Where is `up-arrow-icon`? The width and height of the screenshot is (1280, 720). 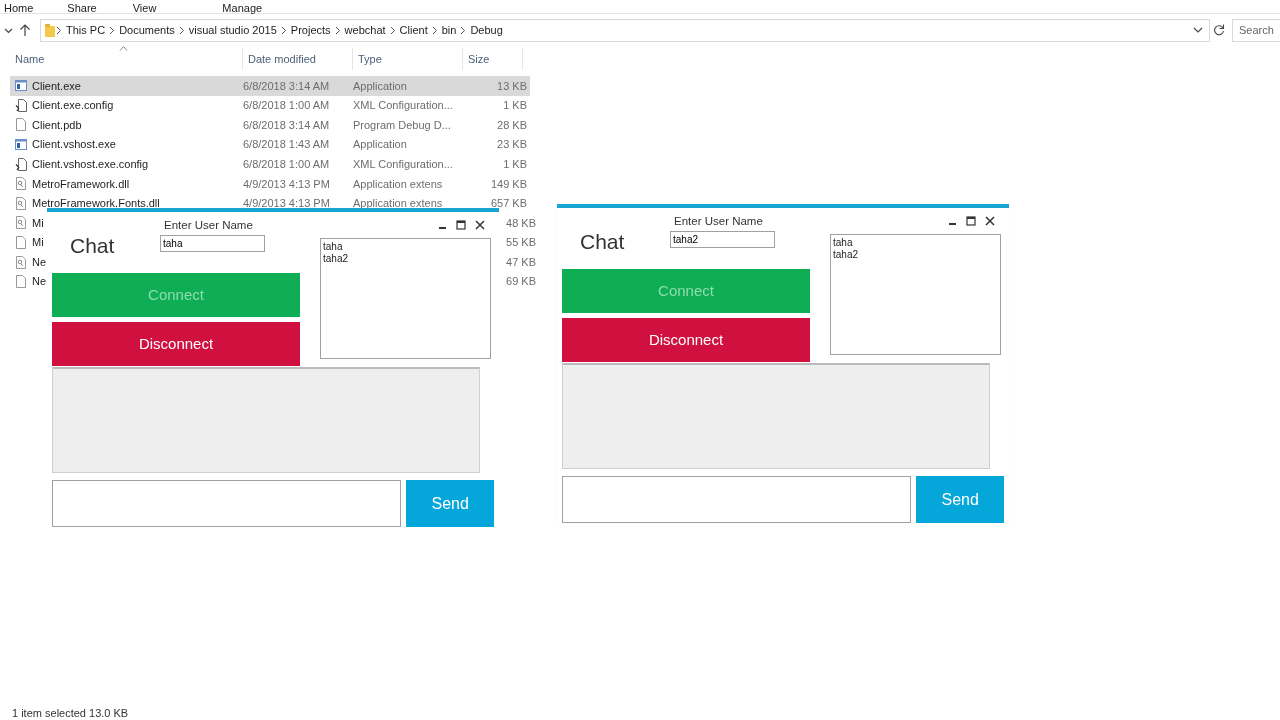 up-arrow-icon is located at coordinates (25, 30).